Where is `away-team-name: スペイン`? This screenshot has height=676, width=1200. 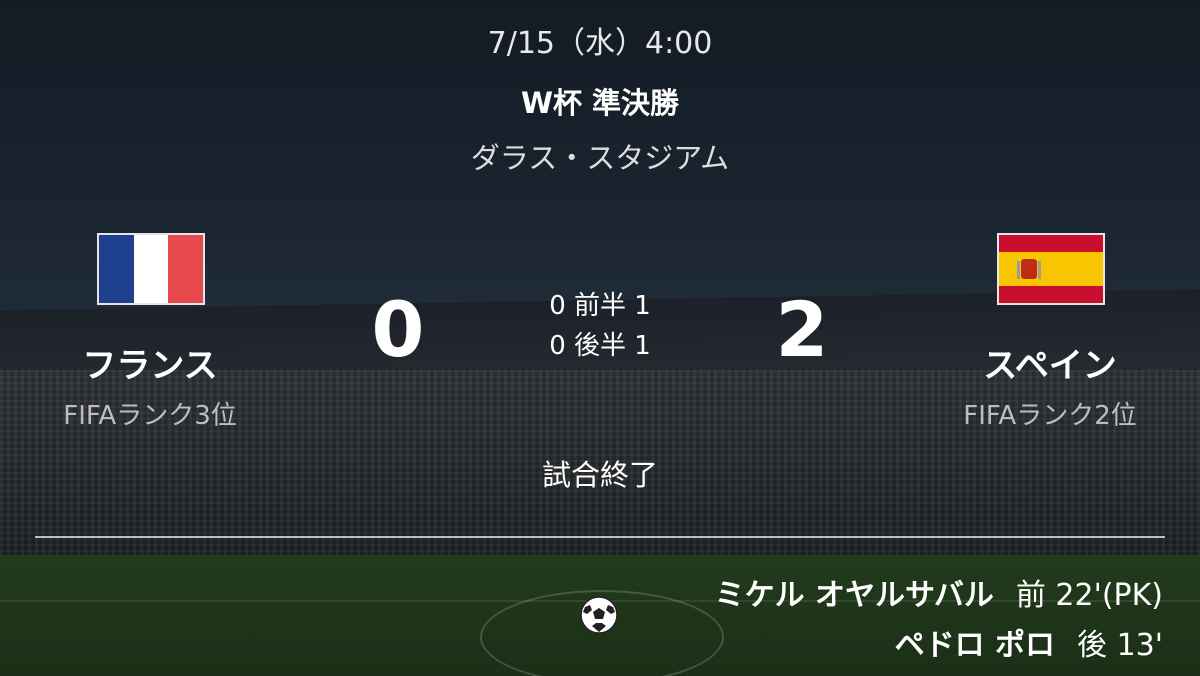 away-team-name: スペイン is located at coordinates (1050, 366).